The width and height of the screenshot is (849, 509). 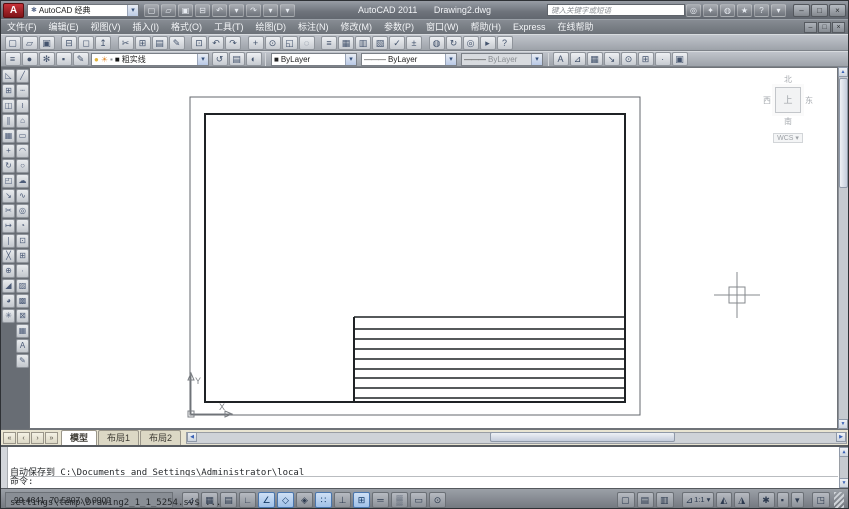 I want to click on styles-button-attribute-editor: ⊙, so click(x=628, y=59).